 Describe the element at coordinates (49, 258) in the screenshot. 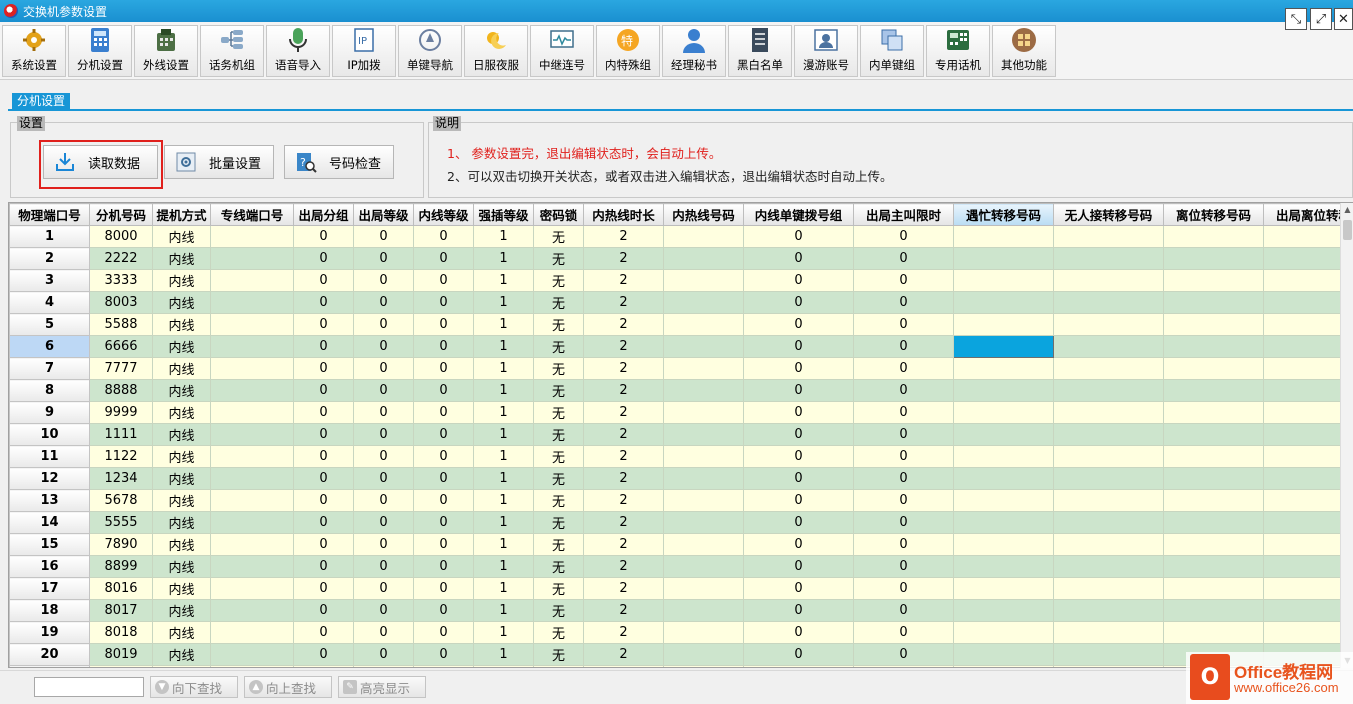

I see `row-header: 2` at that location.